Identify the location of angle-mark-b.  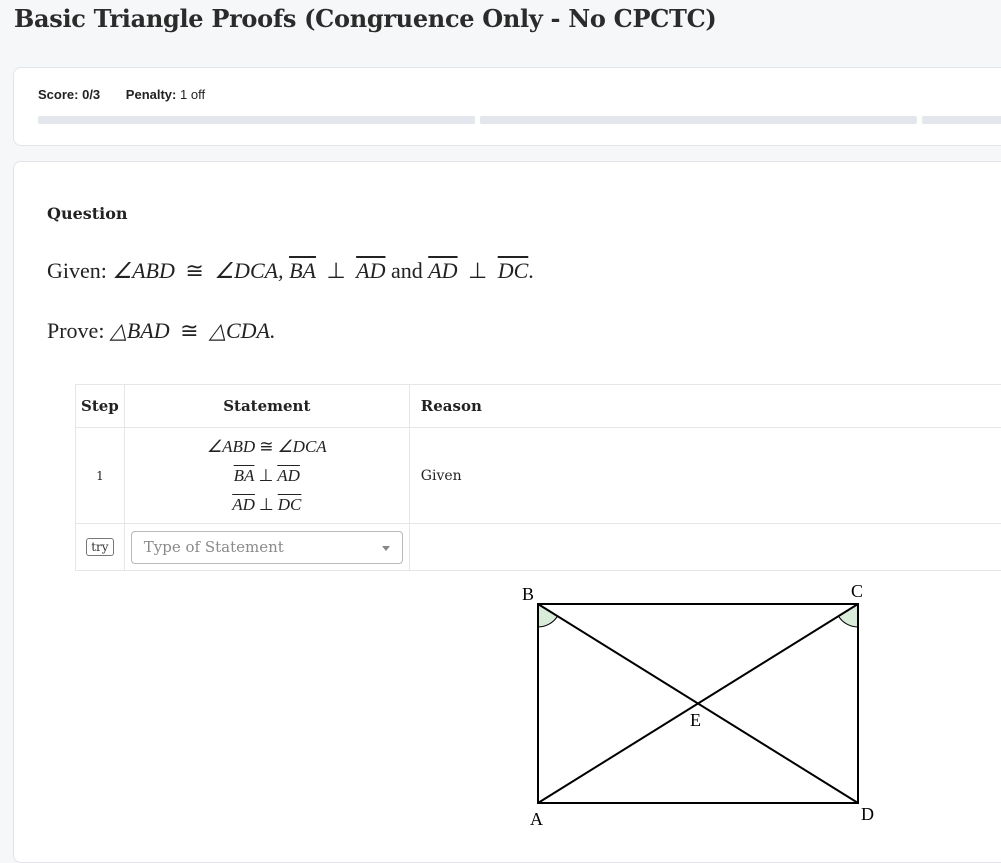
(548, 615).